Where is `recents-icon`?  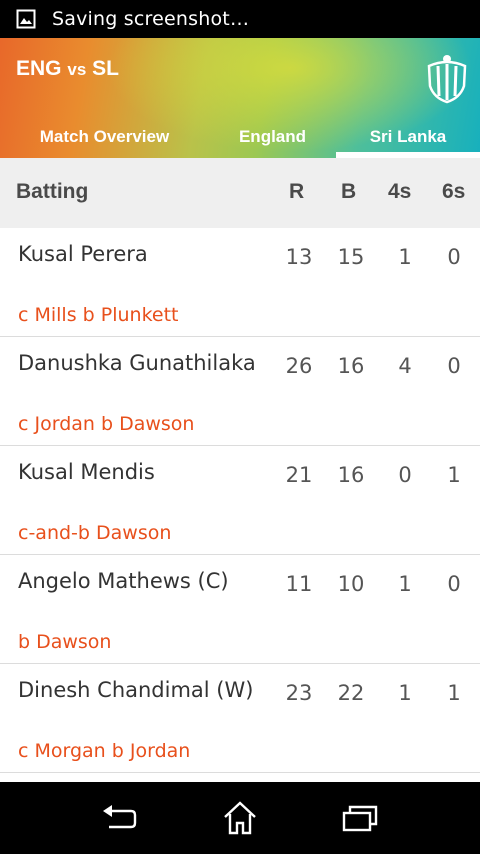 recents-icon is located at coordinates (360, 818).